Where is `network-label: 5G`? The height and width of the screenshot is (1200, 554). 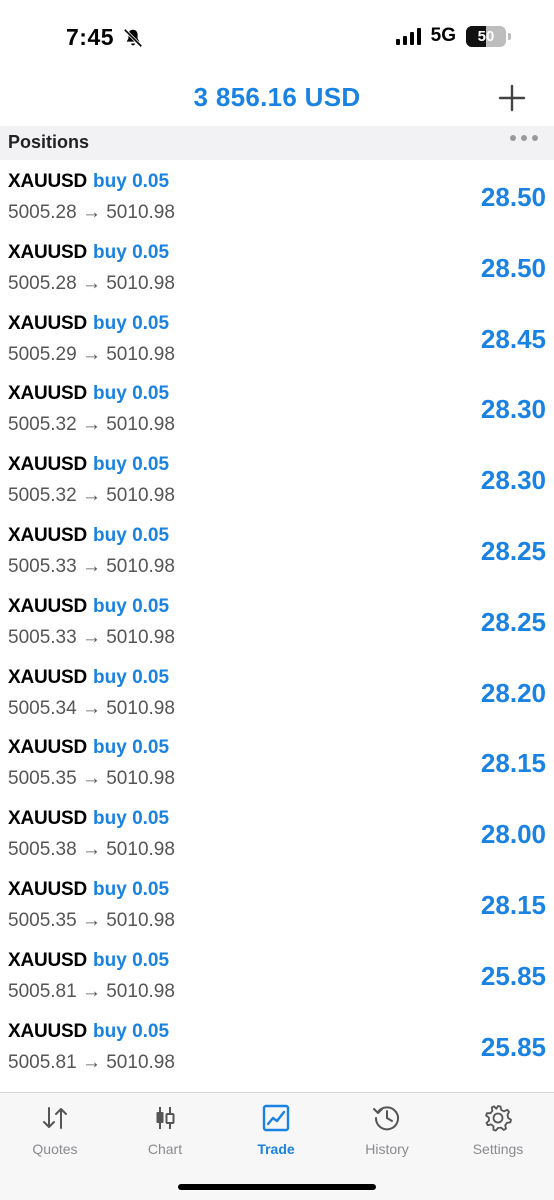 network-label: 5G is located at coordinates (443, 35).